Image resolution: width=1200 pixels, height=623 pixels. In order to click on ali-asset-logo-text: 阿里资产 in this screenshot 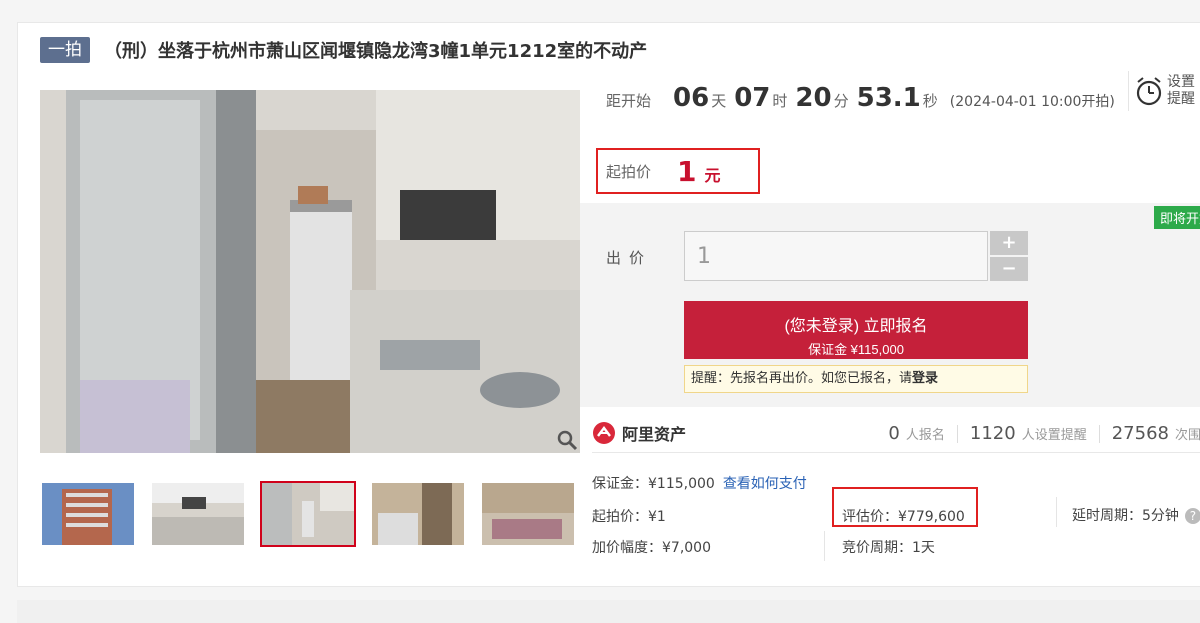, I will do `click(654, 434)`.